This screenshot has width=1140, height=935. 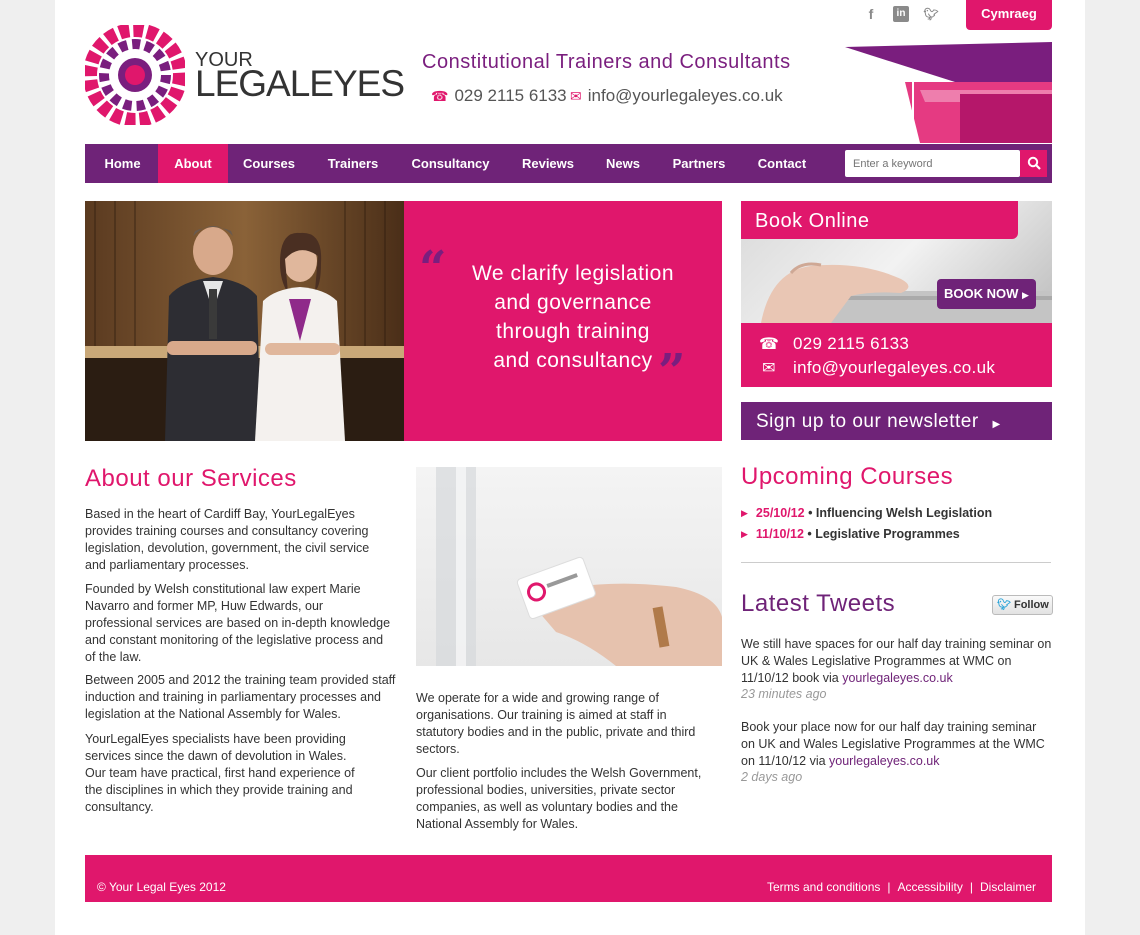 I want to click on quote-line: through training, so click(x=573, y=331).